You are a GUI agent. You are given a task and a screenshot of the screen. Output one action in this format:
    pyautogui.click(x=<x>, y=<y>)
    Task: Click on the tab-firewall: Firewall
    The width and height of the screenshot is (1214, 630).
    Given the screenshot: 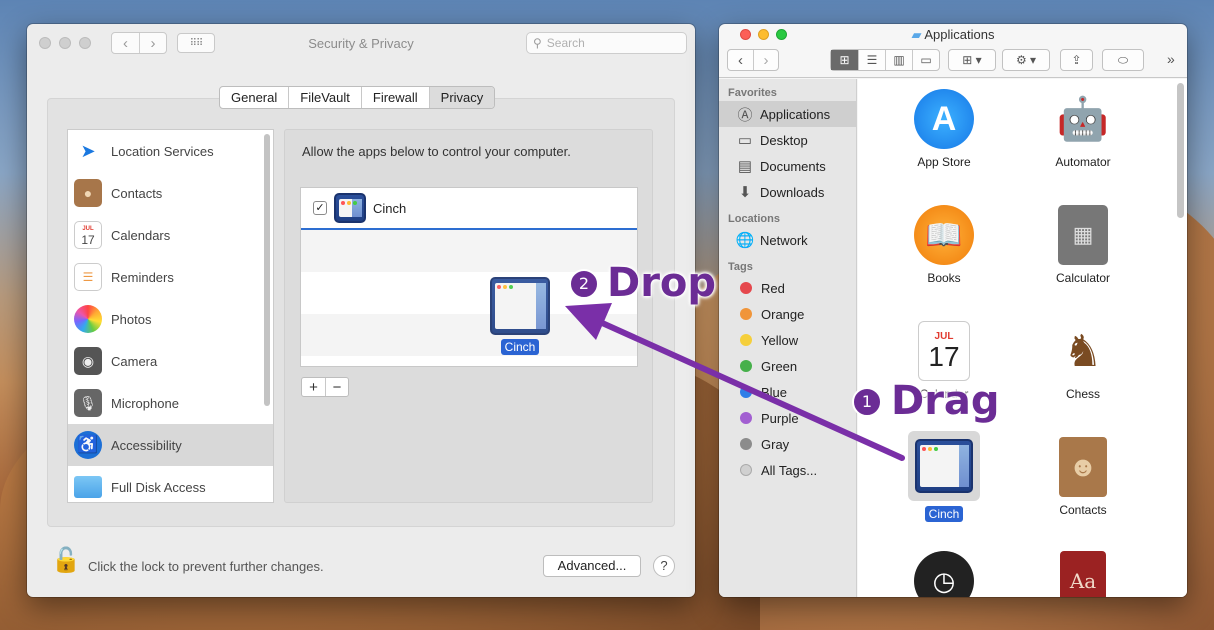 What is the action you would take?
    pyautogui.click(x=394, y=97)
    